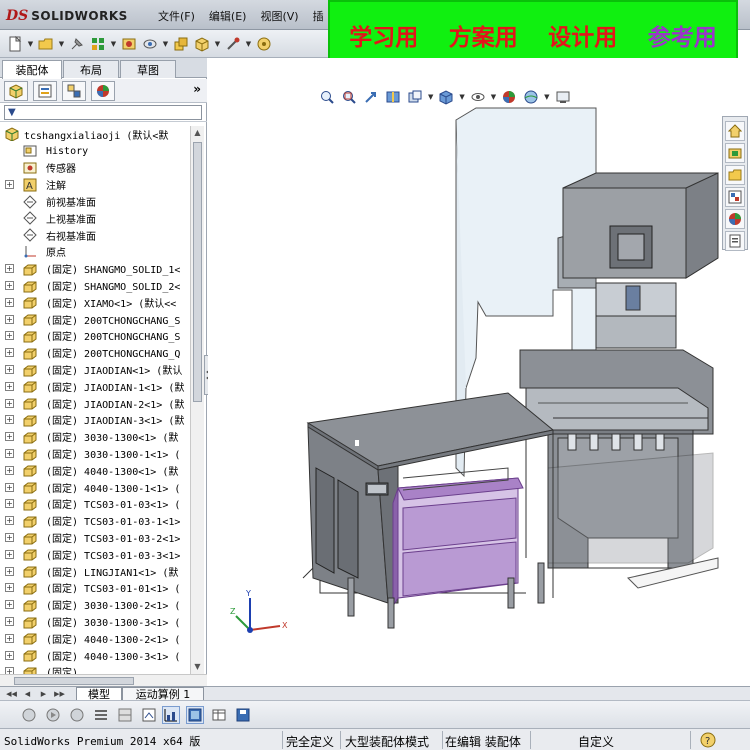 This screenshot has width=750, height=750. Describe the element at coordinates (197, 272) in the screenshot. I see `scroll-thumb` at that location.